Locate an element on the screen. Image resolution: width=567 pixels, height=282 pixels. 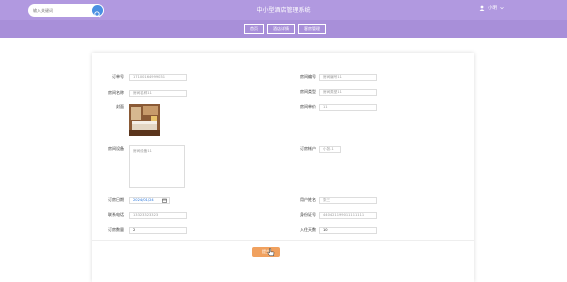
label-id-number: 身份证号 is located at coordinates (308, 214).